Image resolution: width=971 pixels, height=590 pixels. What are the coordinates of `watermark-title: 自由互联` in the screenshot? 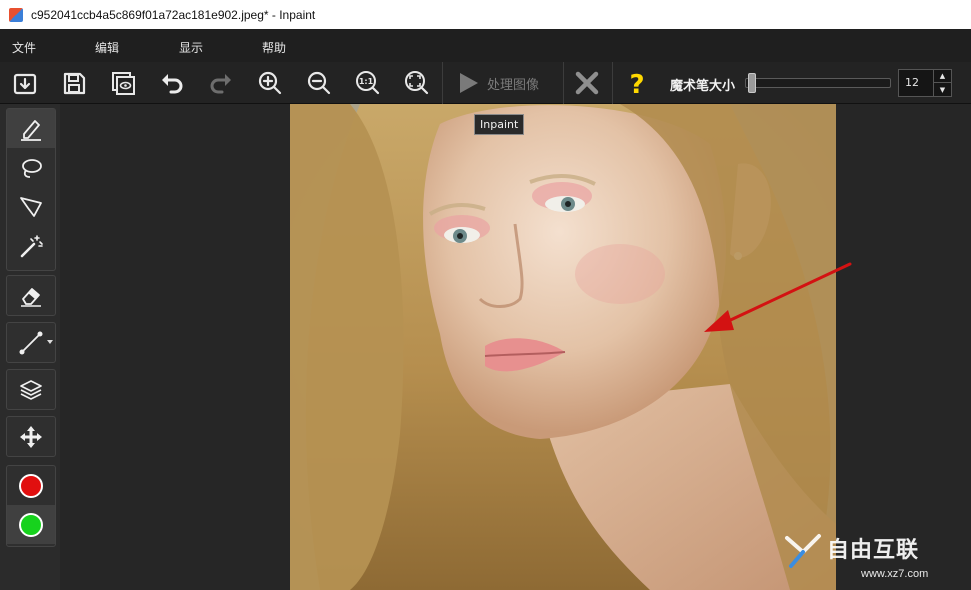 It's located at (873, 550).